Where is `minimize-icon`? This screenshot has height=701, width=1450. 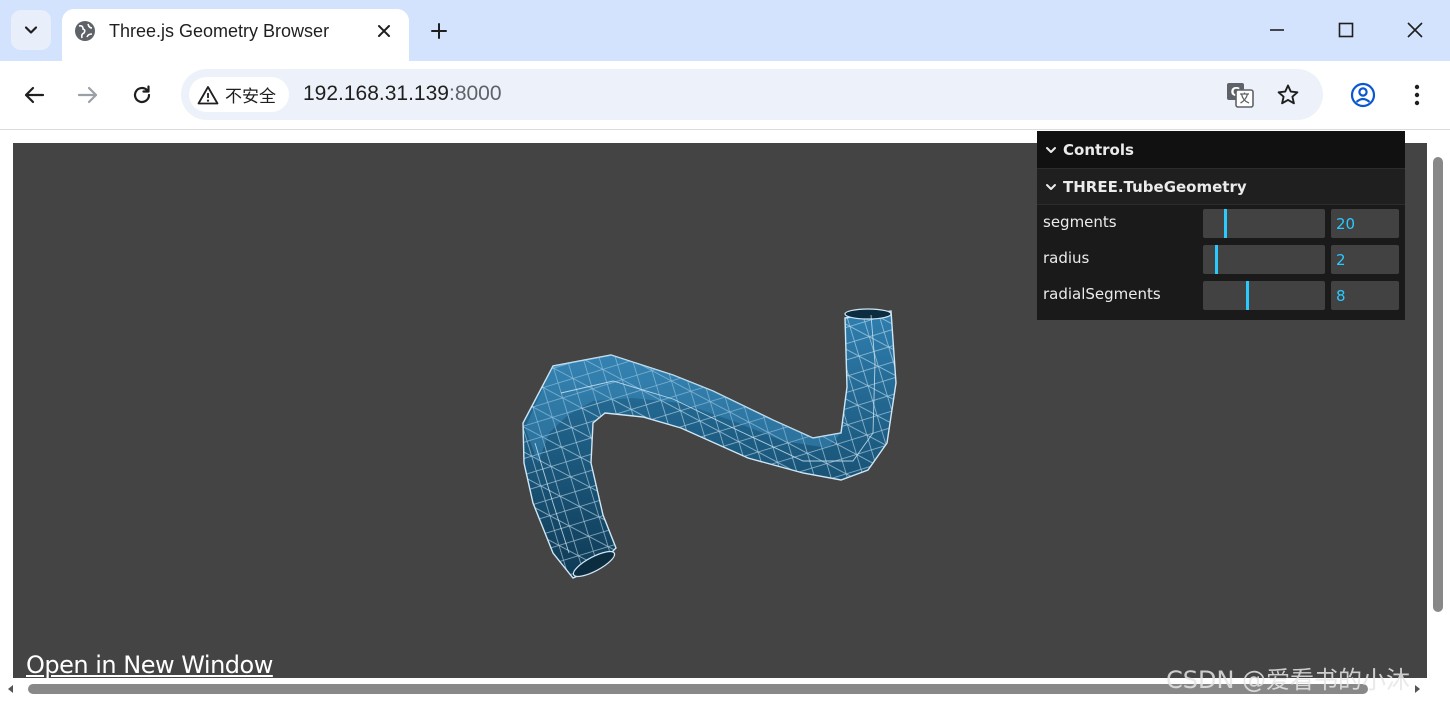
minimize-icon is located at coordinates (1277, 30).